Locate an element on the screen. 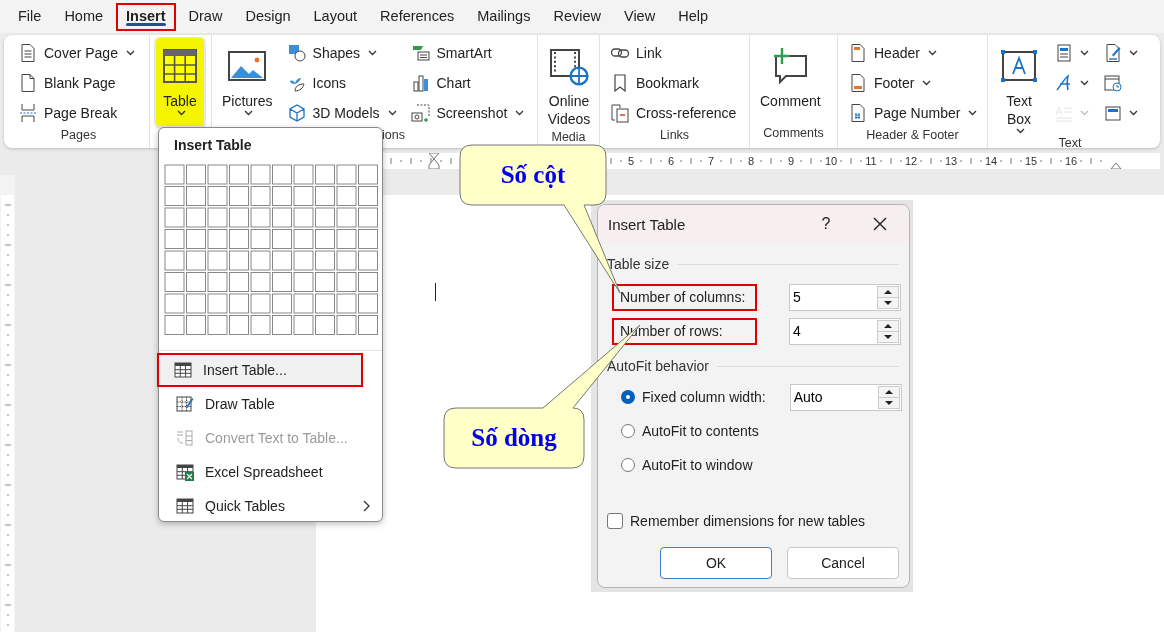 The height and width of the screenshot is (632, 1164). text-cursor is located at coordinates (435, 292).